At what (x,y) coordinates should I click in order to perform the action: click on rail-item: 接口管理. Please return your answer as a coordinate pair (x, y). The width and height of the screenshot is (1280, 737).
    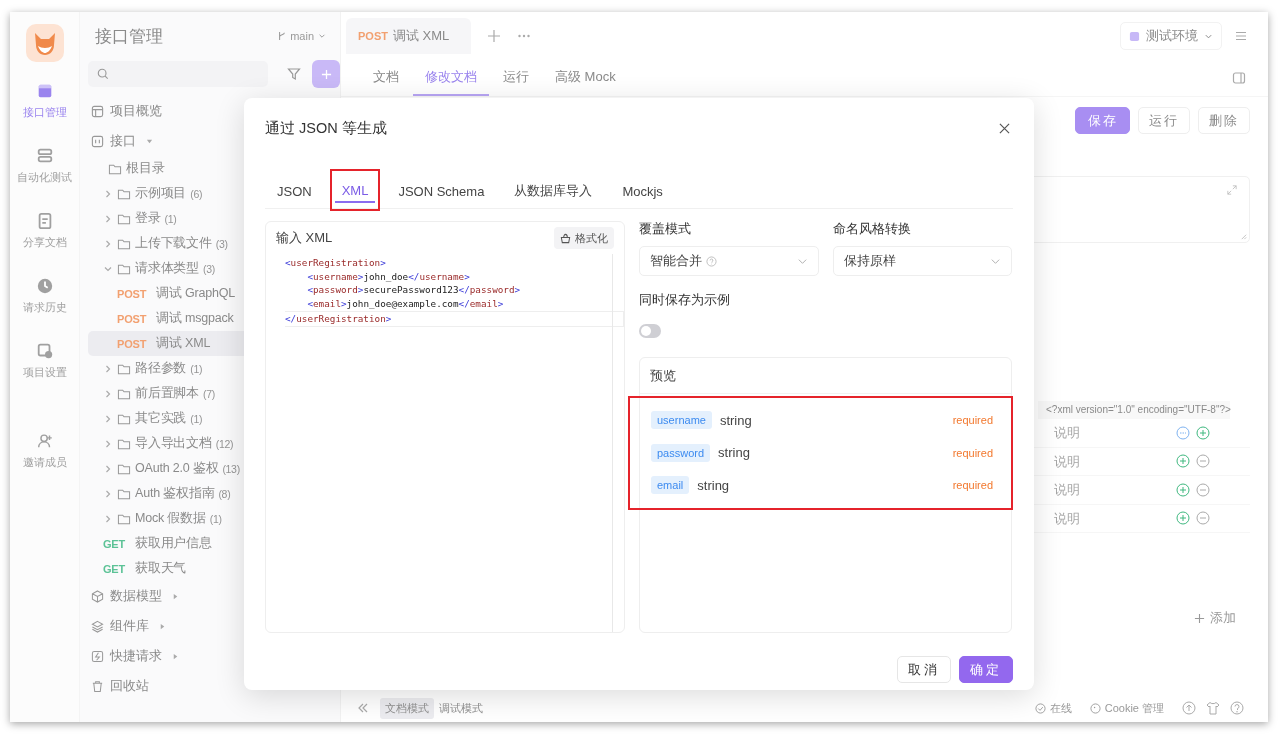
    Looking at the image, I should click on (44, 100).